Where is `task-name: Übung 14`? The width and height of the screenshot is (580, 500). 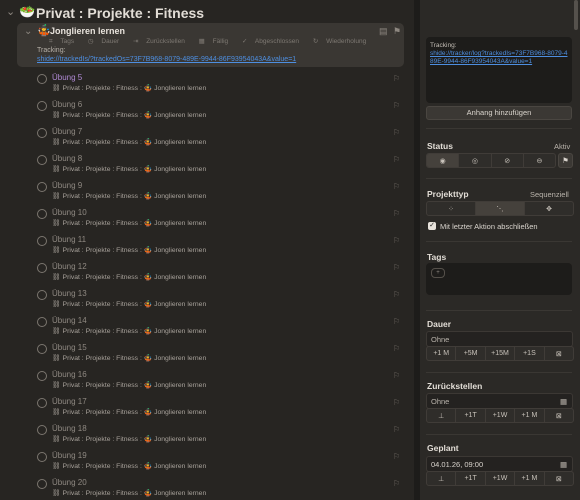
task-name: Übung 14 is located at coordinates (69, 320).